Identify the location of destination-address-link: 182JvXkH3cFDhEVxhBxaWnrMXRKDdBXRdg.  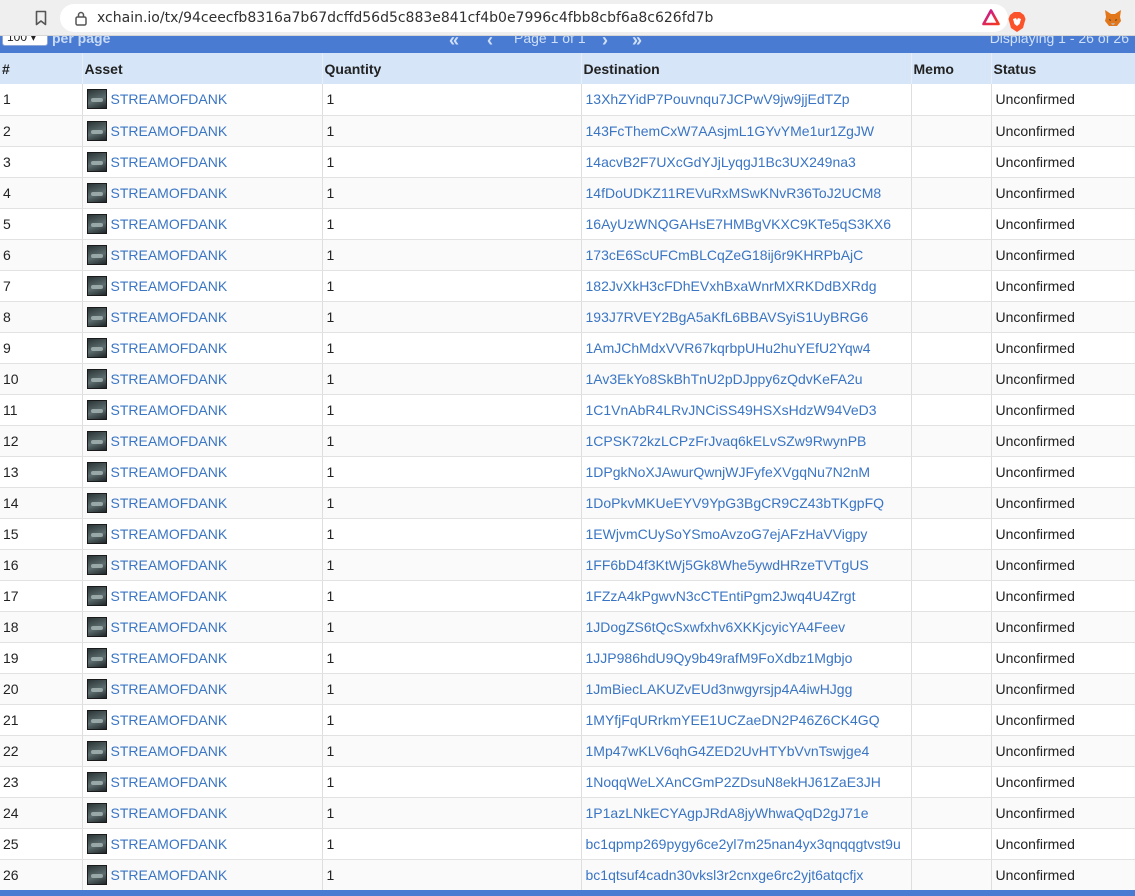
(731, 286).